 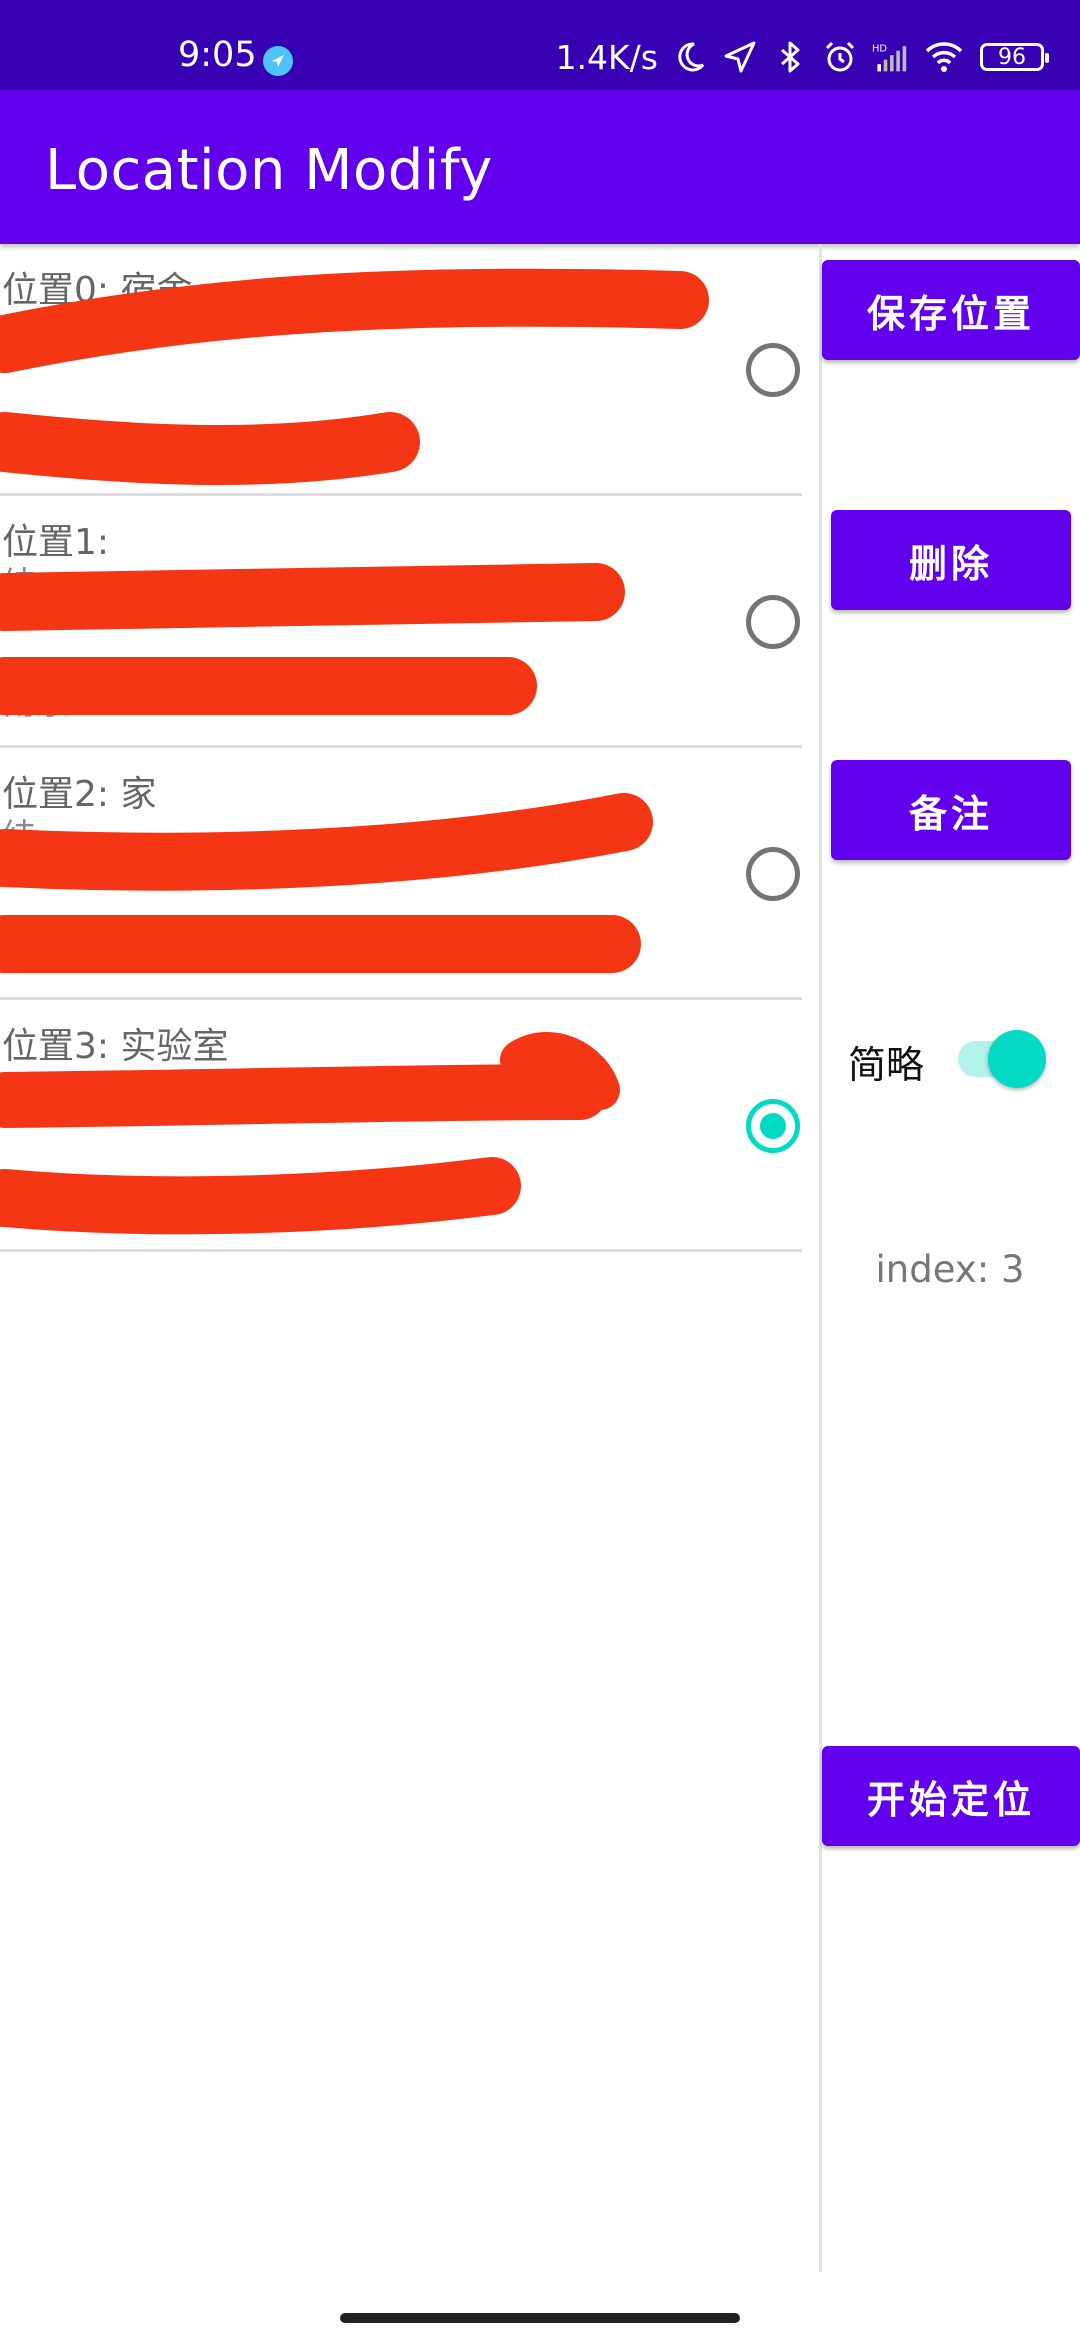 What do you see at coordinates (951, 310) in the screenshot?
I see `save-location-button: 保存位置` at bounding box center [951, 310].